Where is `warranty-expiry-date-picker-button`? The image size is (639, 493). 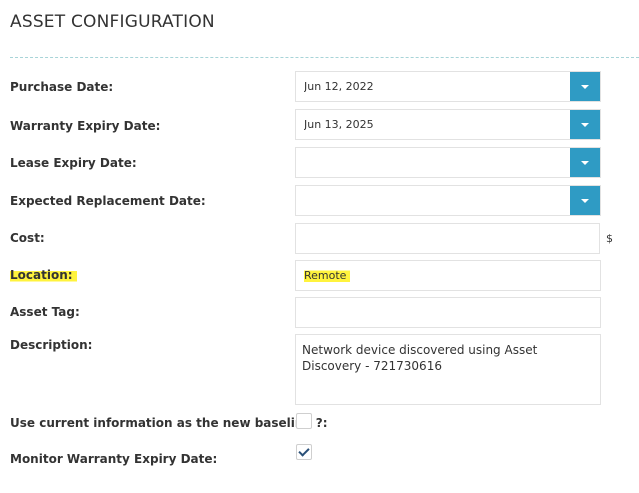
warranty-expiry-date-picker-button is located at coordinates (585, 124).